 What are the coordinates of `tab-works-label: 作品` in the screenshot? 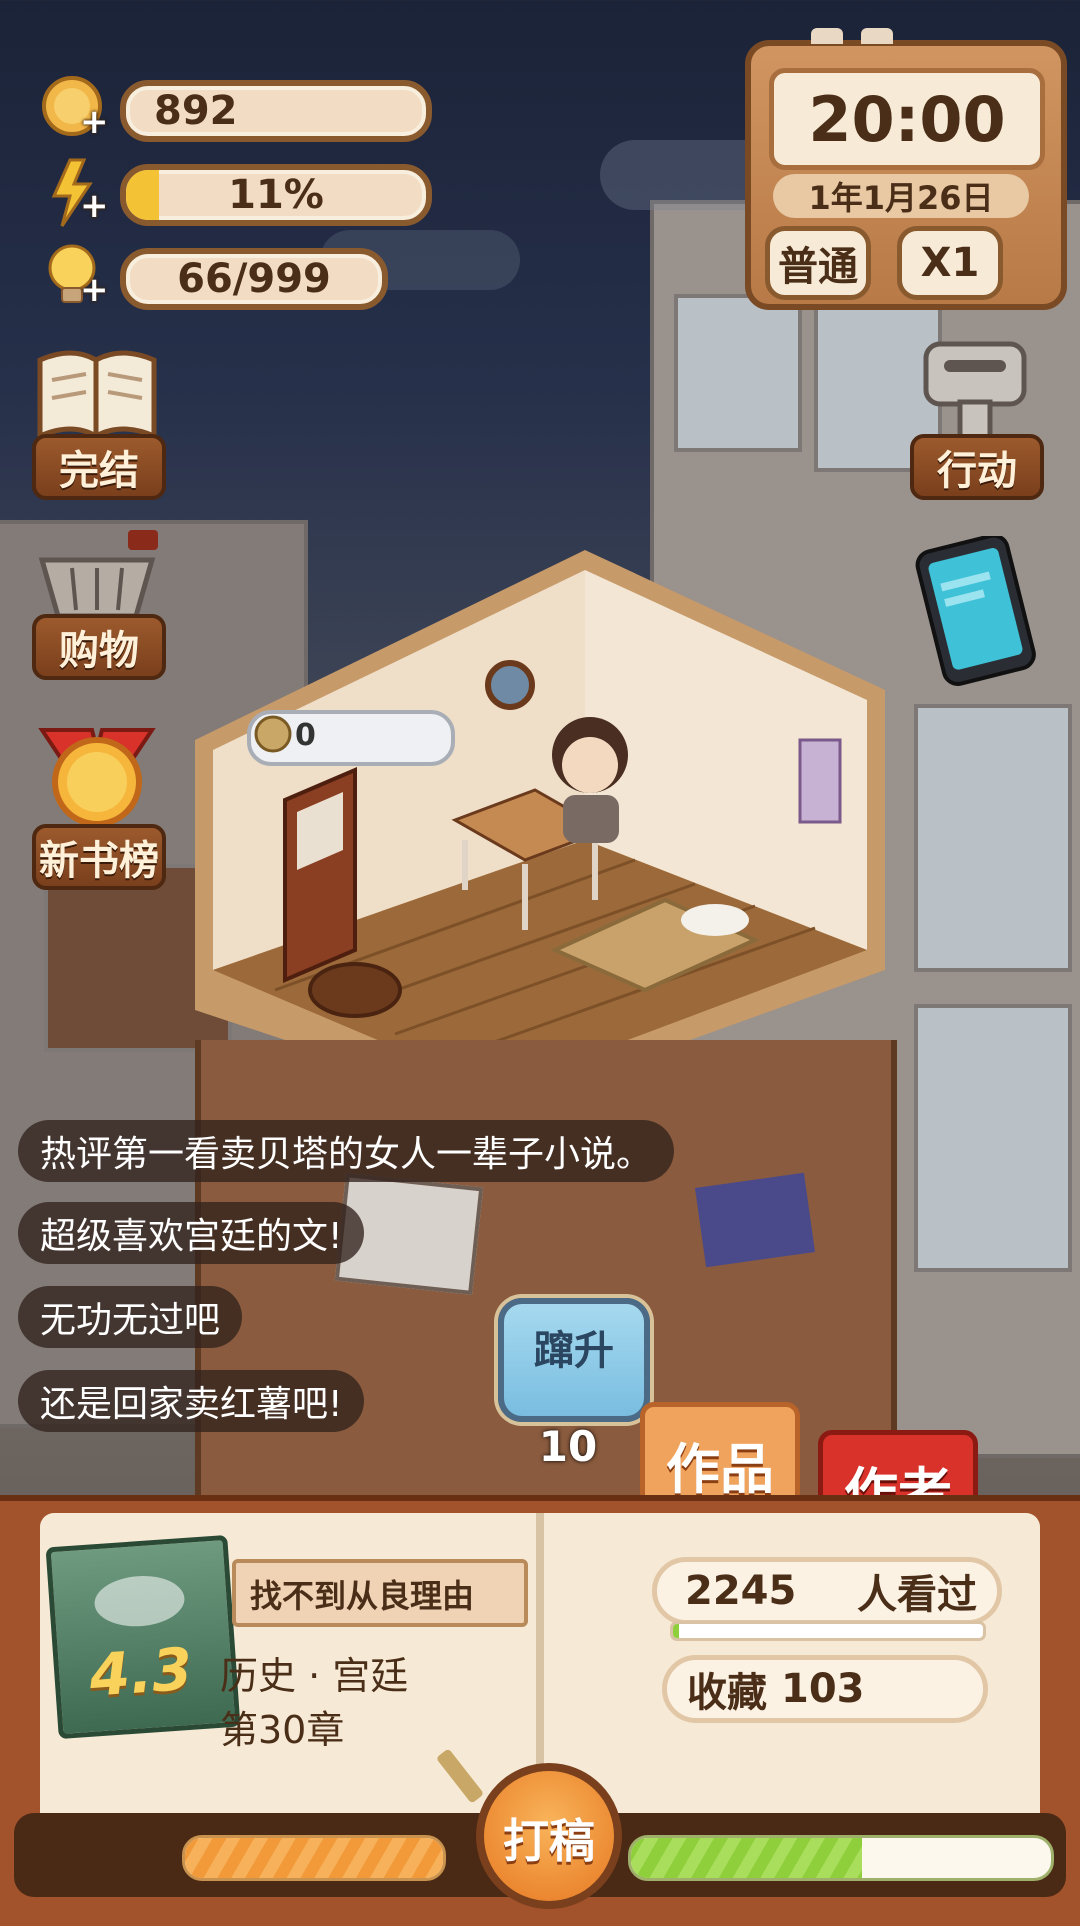 It's located at (720, 1469).